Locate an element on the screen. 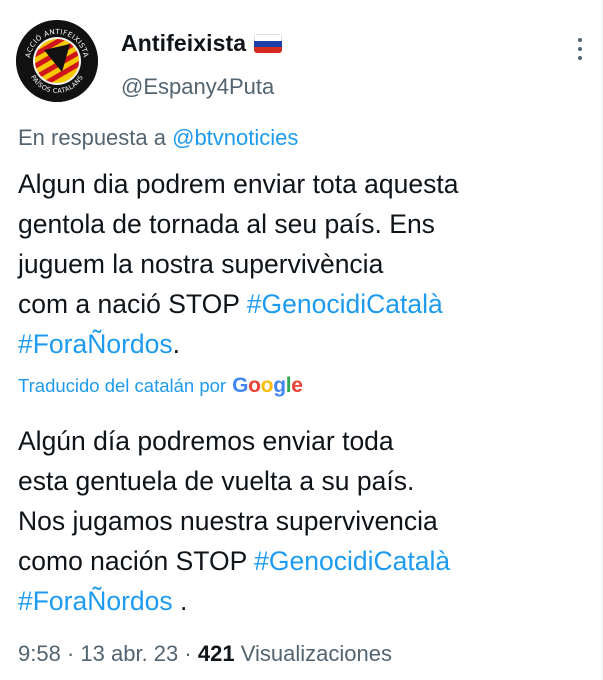 This screenshot has height=680, width=603. translation-attribution: Traducido del catalán por Google is located at coordinates (160, 386).